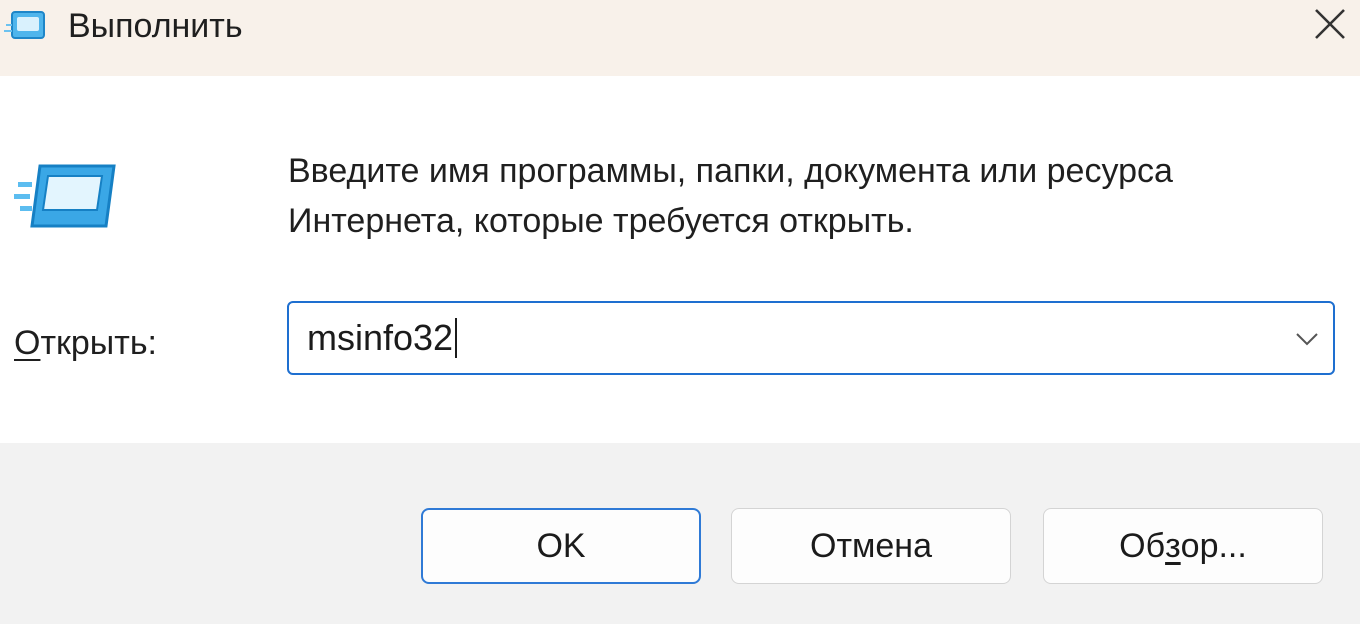  I want to click on browse-label-start: Об, so click(1142, 545).